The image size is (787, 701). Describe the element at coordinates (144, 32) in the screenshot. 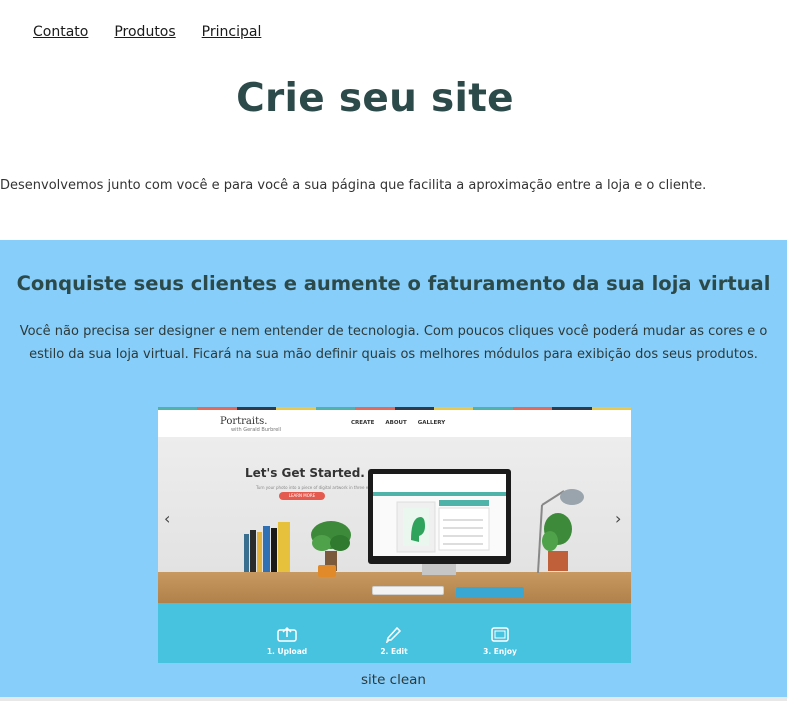

I see `nav-link-produtos: Produtos` at that location.